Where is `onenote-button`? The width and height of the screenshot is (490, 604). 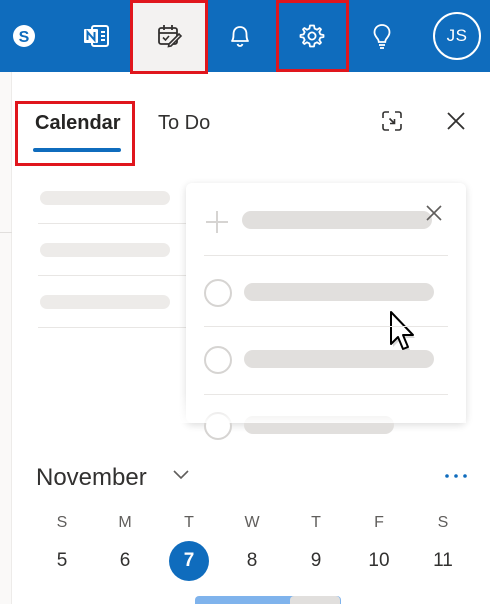
onenote-button is located at coordinates (96, 36).